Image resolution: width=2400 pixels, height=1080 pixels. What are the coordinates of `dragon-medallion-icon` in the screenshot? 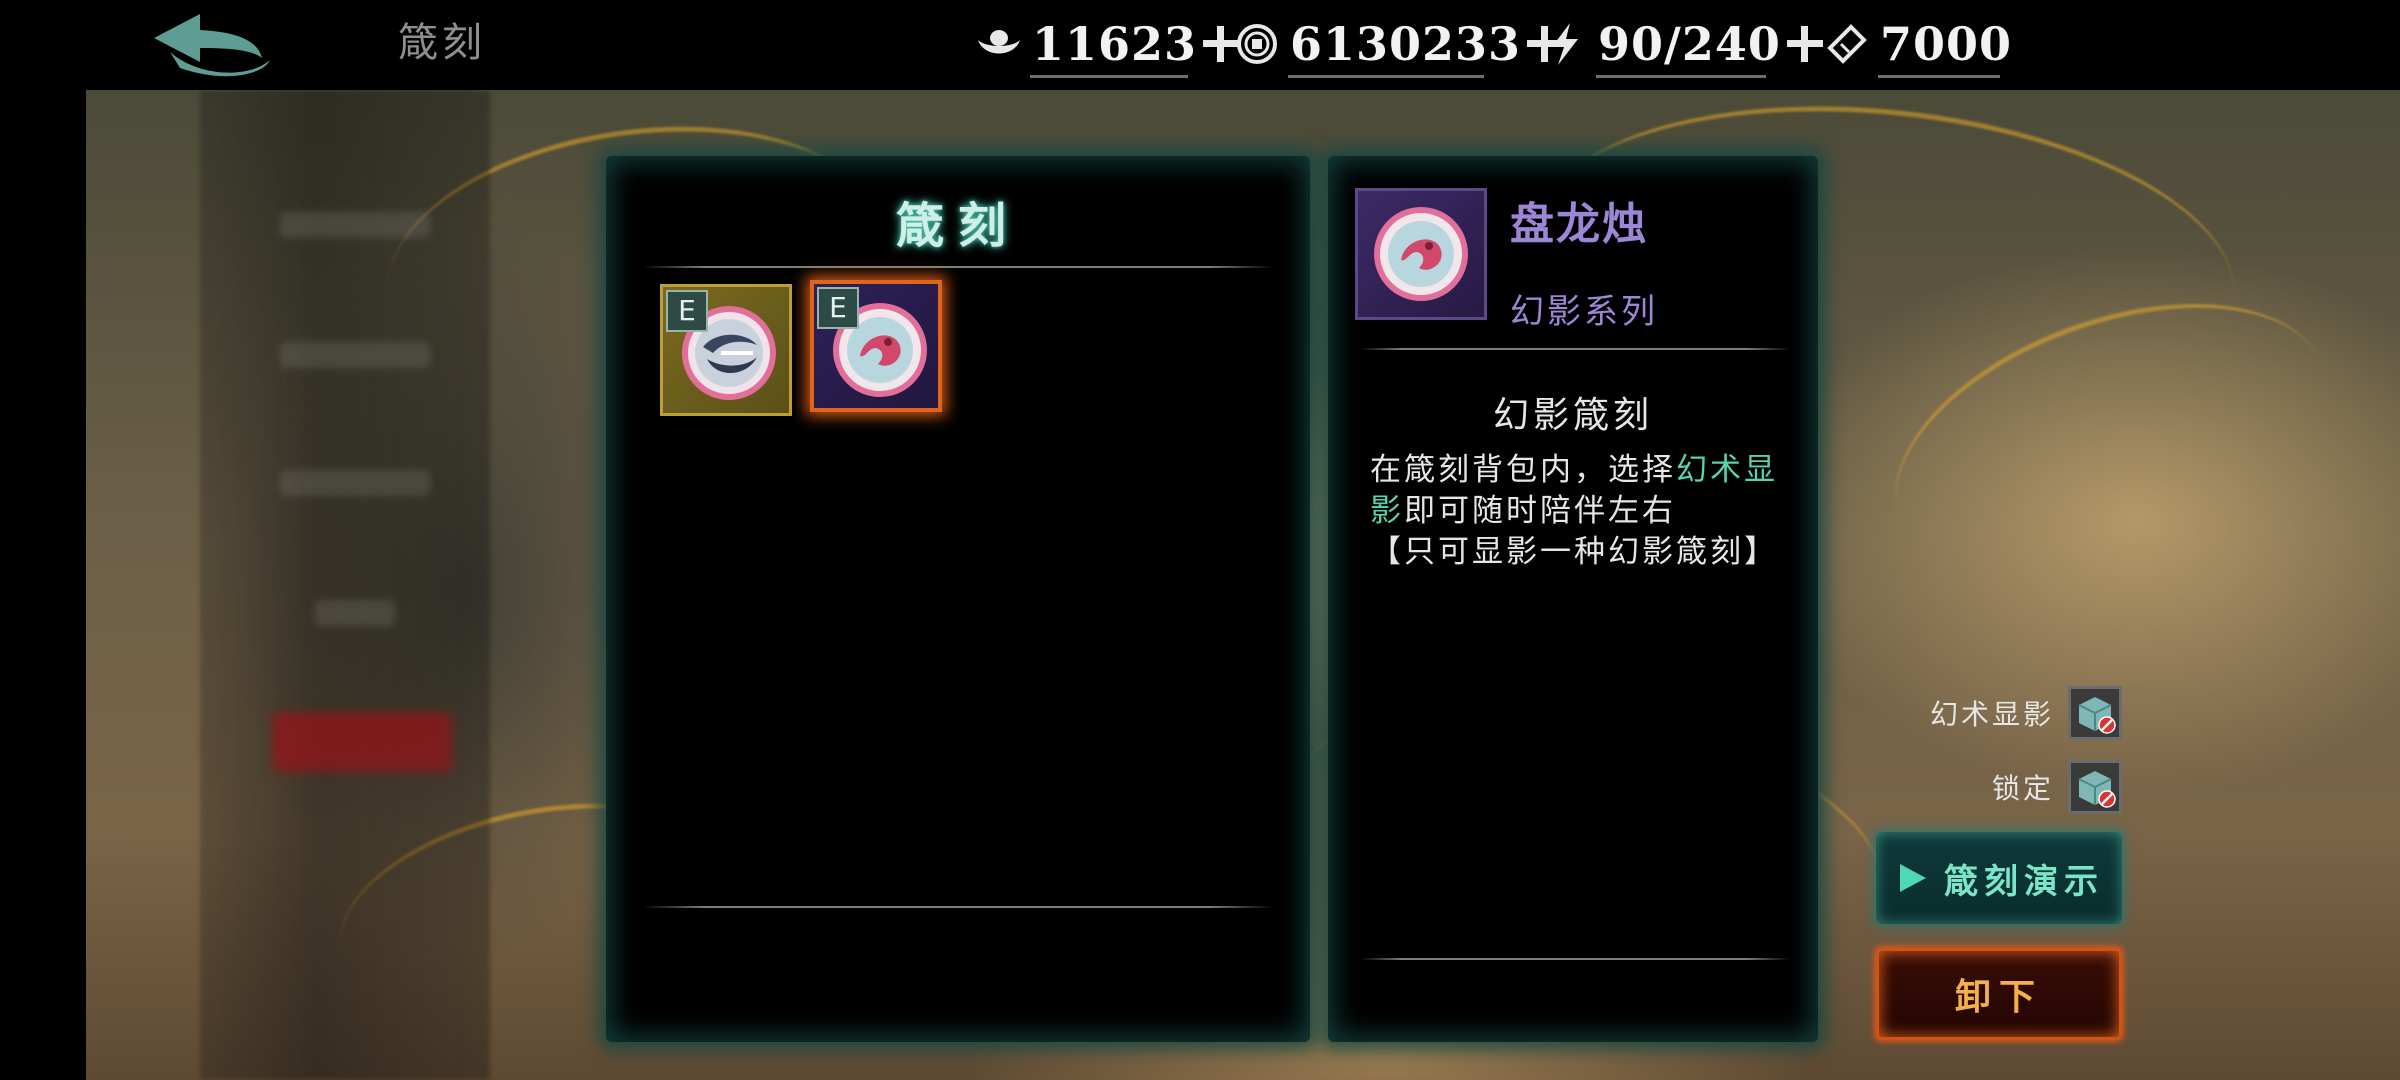 It's located at (1421, 254).